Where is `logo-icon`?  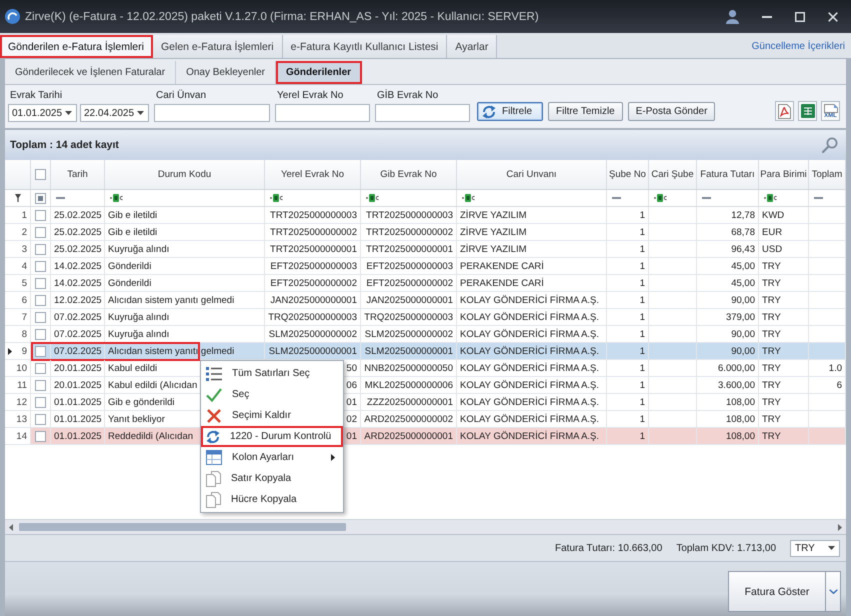 logo-icon is located at coordinates (12, 16).